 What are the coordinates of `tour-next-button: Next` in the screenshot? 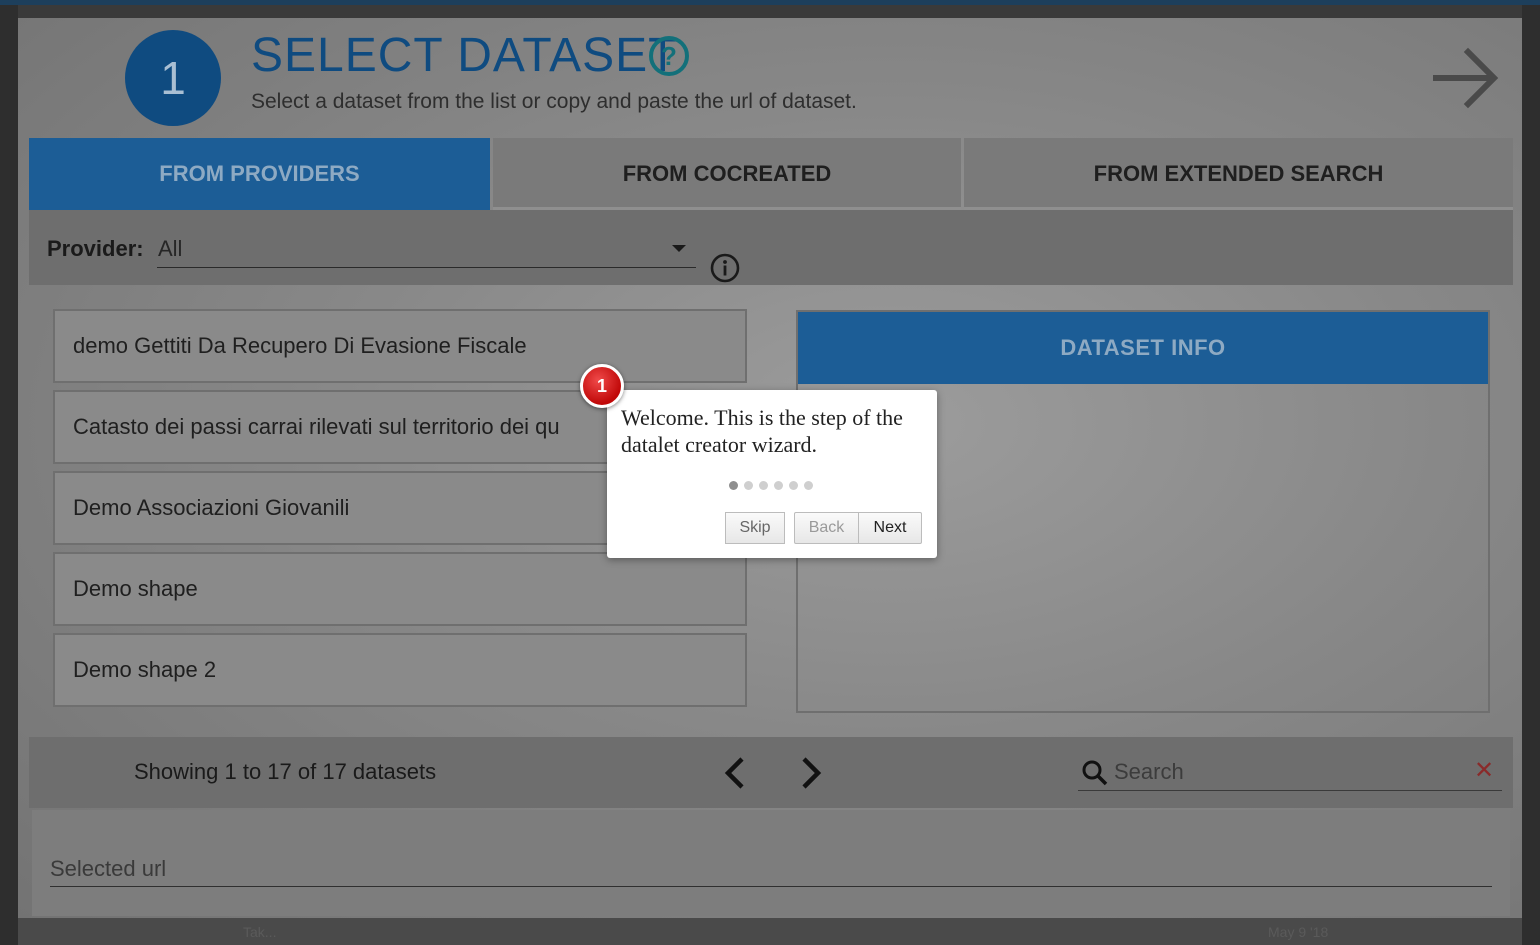 It's located at (890, 528).